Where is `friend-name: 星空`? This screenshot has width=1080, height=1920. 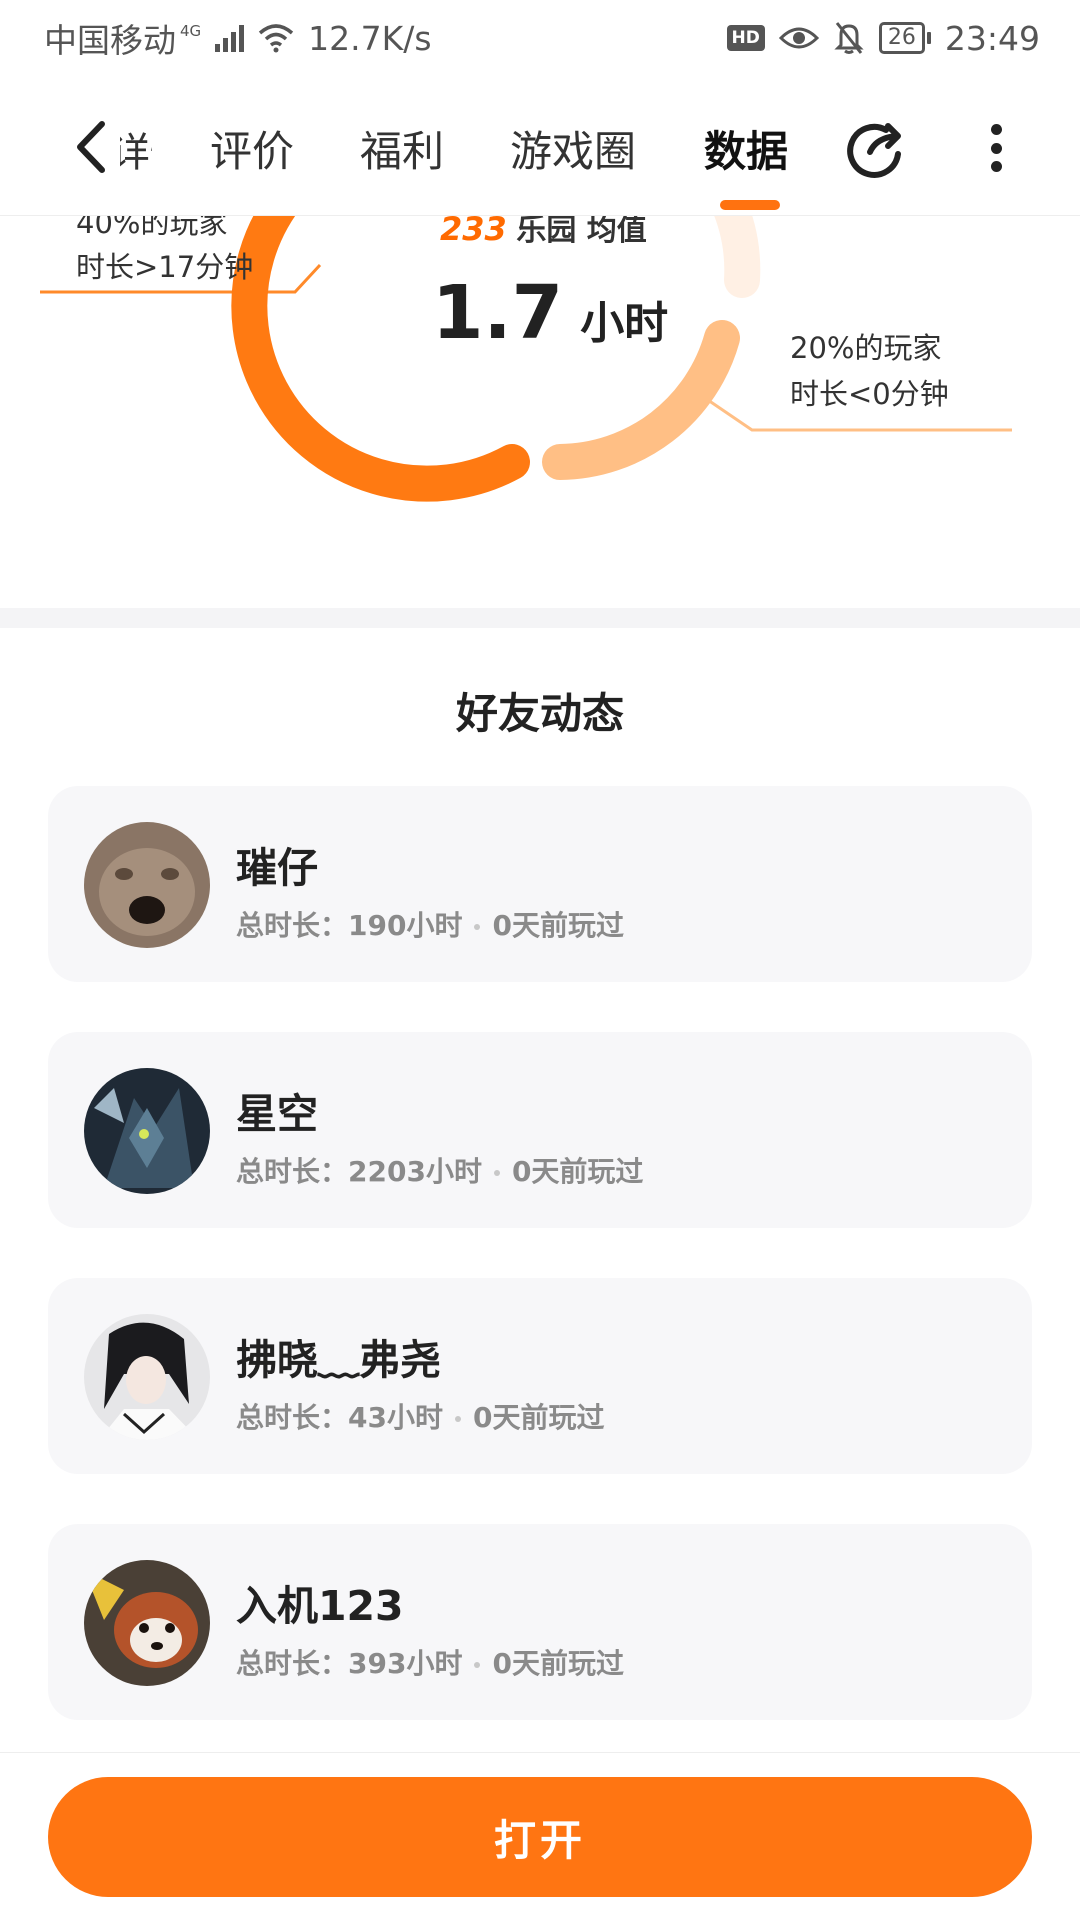
friend-name: 星空 is located at coordinates (277, 1114).